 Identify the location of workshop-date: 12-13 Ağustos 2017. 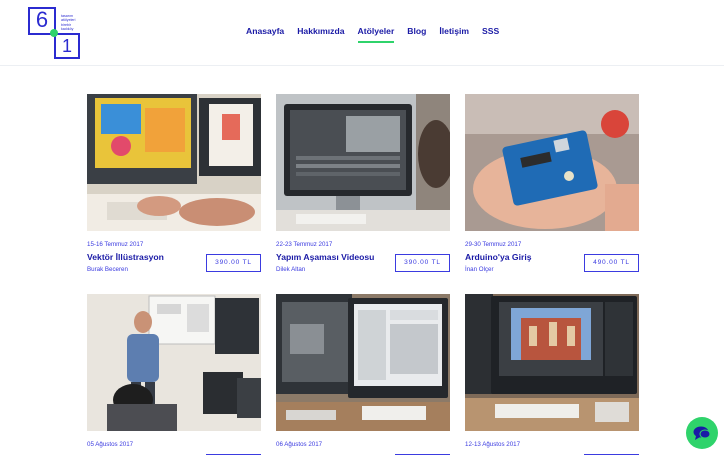
(493, 444).